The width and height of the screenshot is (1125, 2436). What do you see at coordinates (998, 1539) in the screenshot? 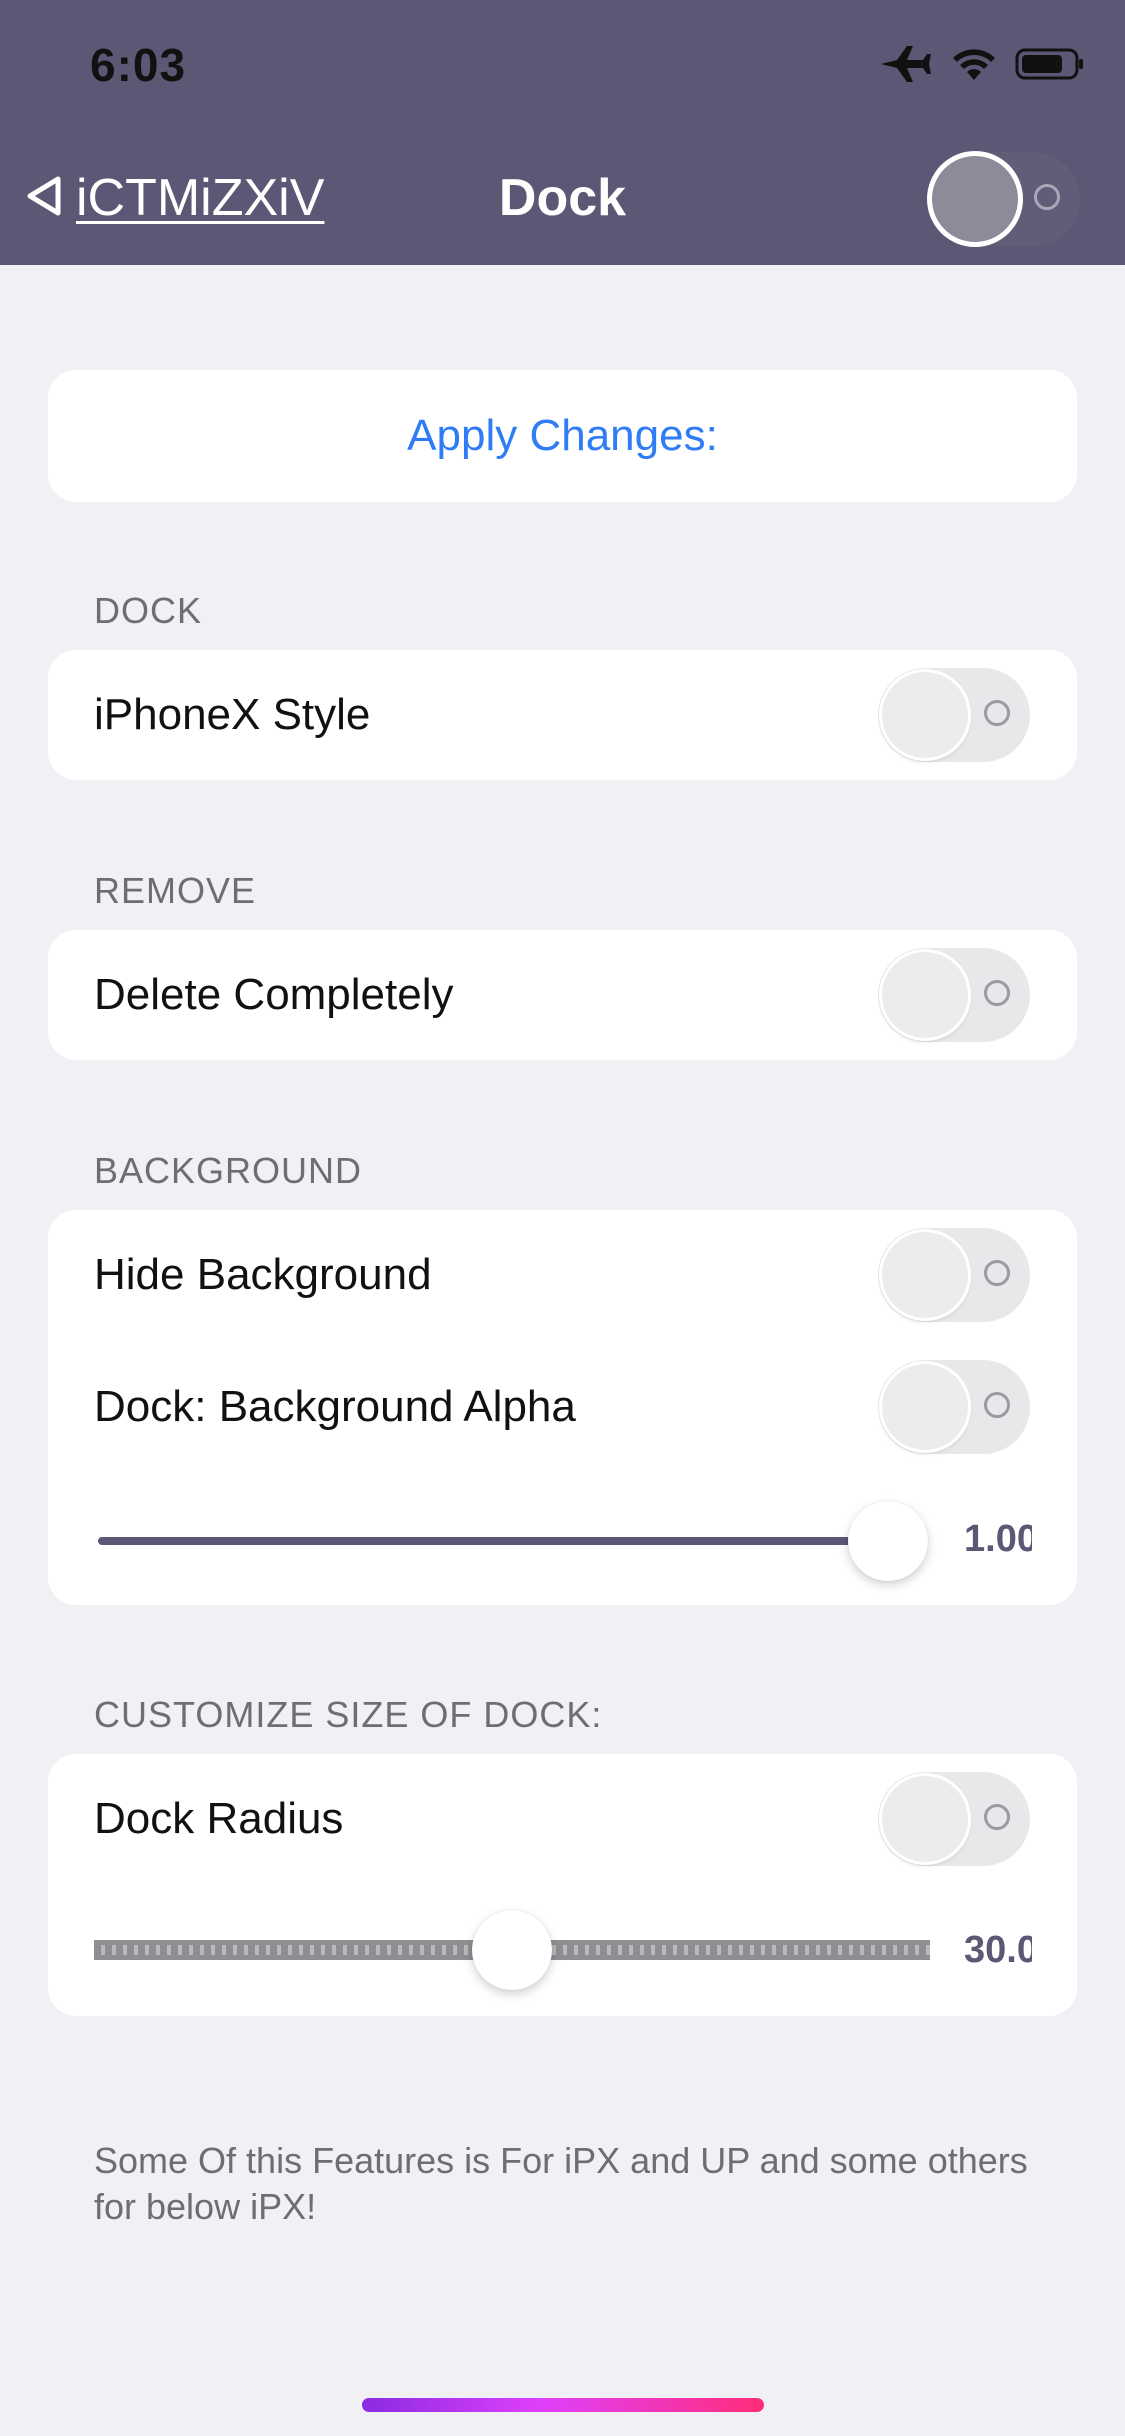
I see `background-alpha-value: 1.00` at bounding box center [998, 1539].